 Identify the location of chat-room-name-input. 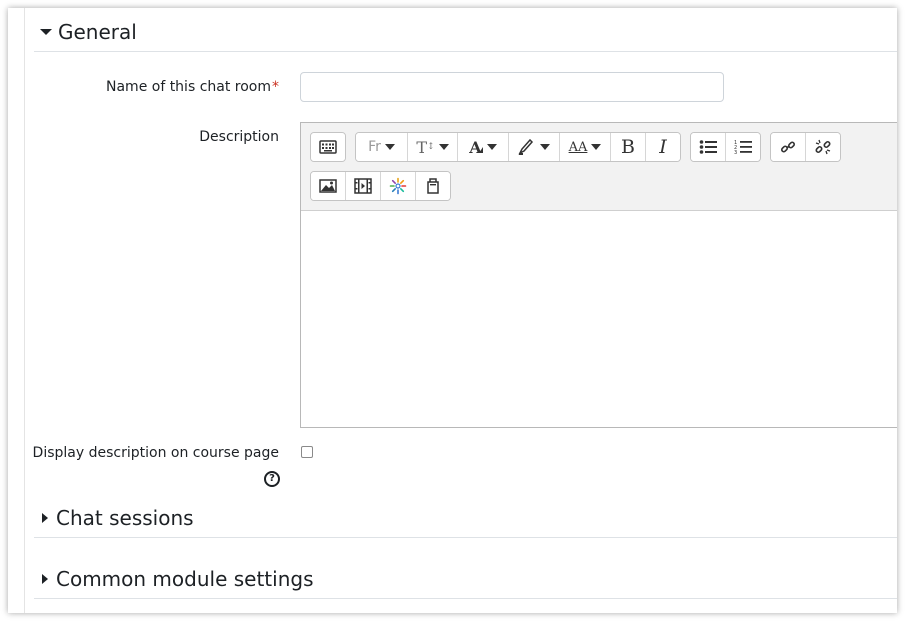
(512, 87).